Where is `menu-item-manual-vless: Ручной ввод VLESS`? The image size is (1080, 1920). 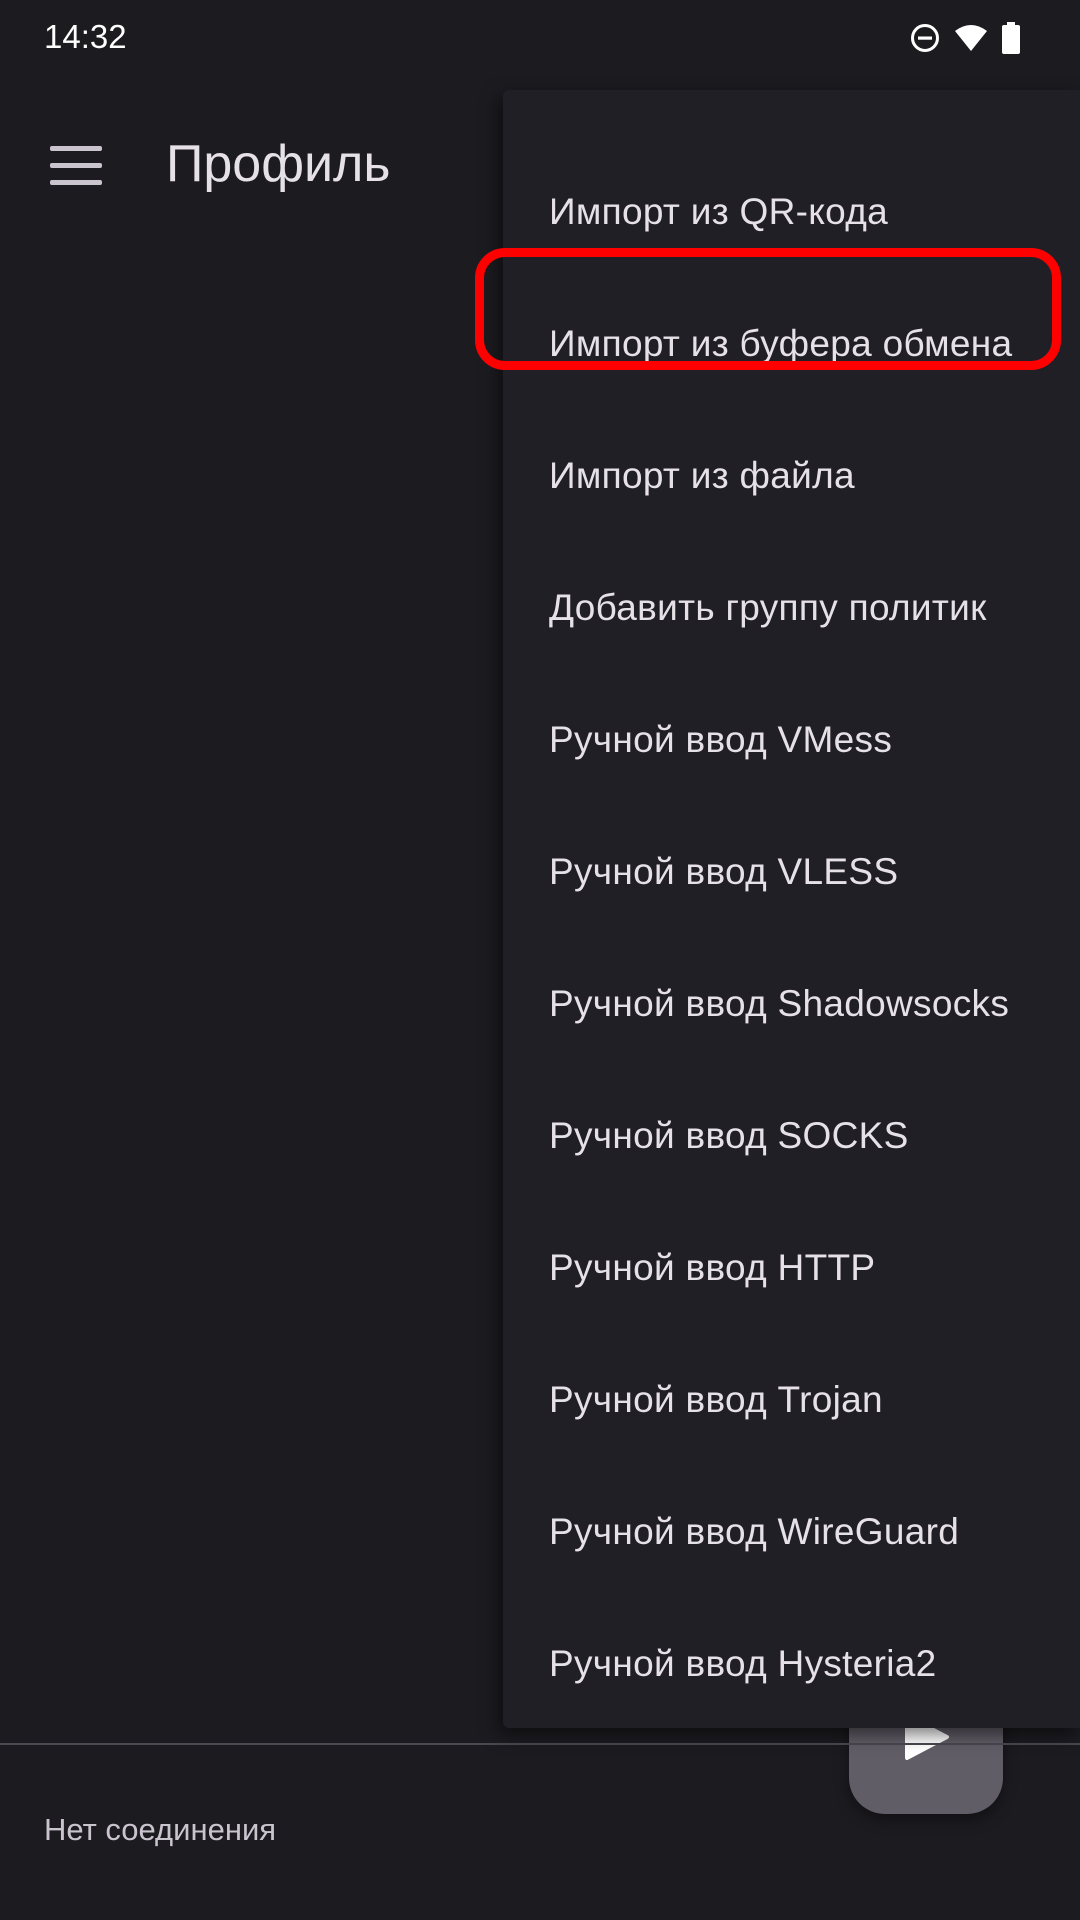
menu-item-manual-vless: Ручной ввод VLESS is located at coordinates (791, 872).